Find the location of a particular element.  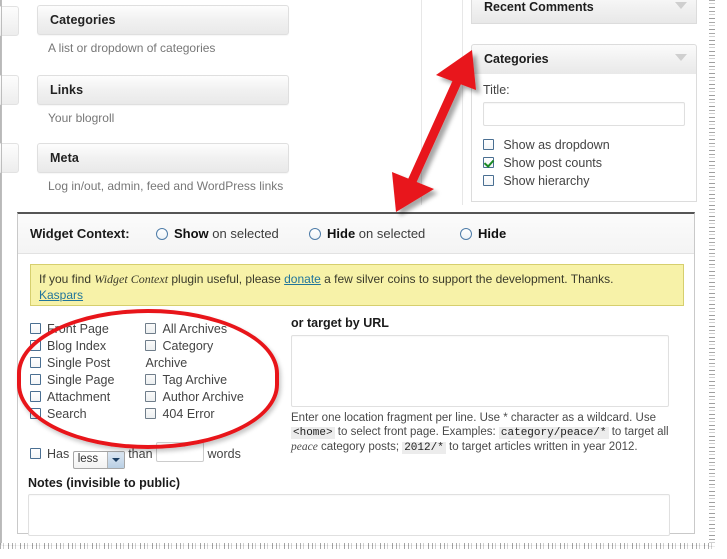

widget-context-heading: Widget Context: is located at coordinates (80, 233).